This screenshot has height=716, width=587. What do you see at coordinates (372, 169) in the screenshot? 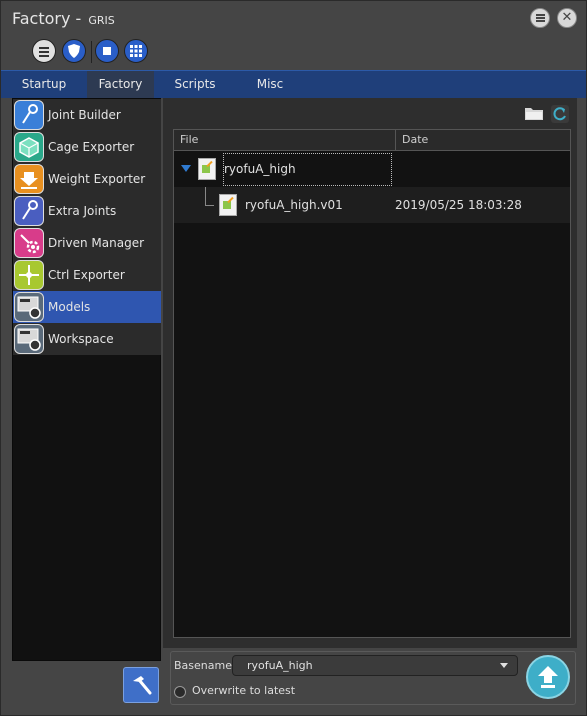
I see `tree-row: ryofuA_high` at bounding box center [372, 169].